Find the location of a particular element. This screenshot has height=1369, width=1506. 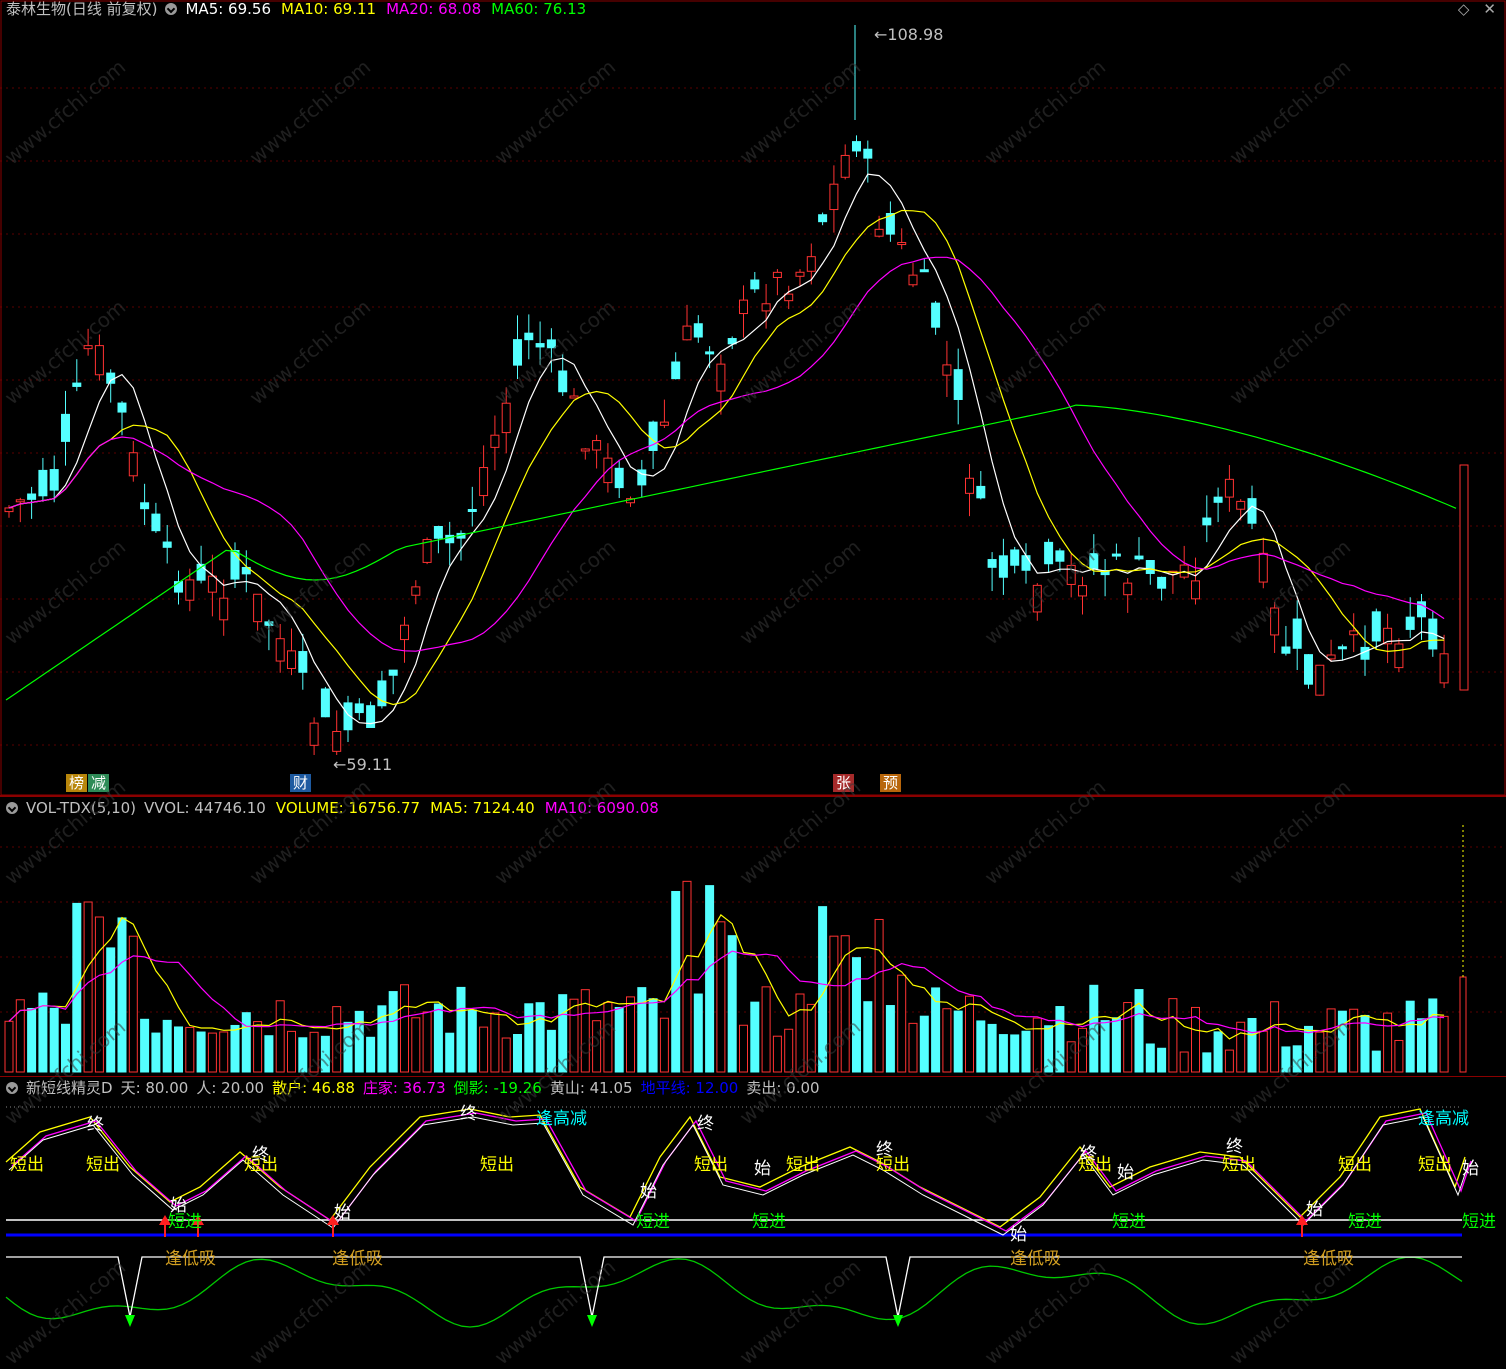

vol-label-3: MA10: 6090.08 is located at coordinates (601, 808).